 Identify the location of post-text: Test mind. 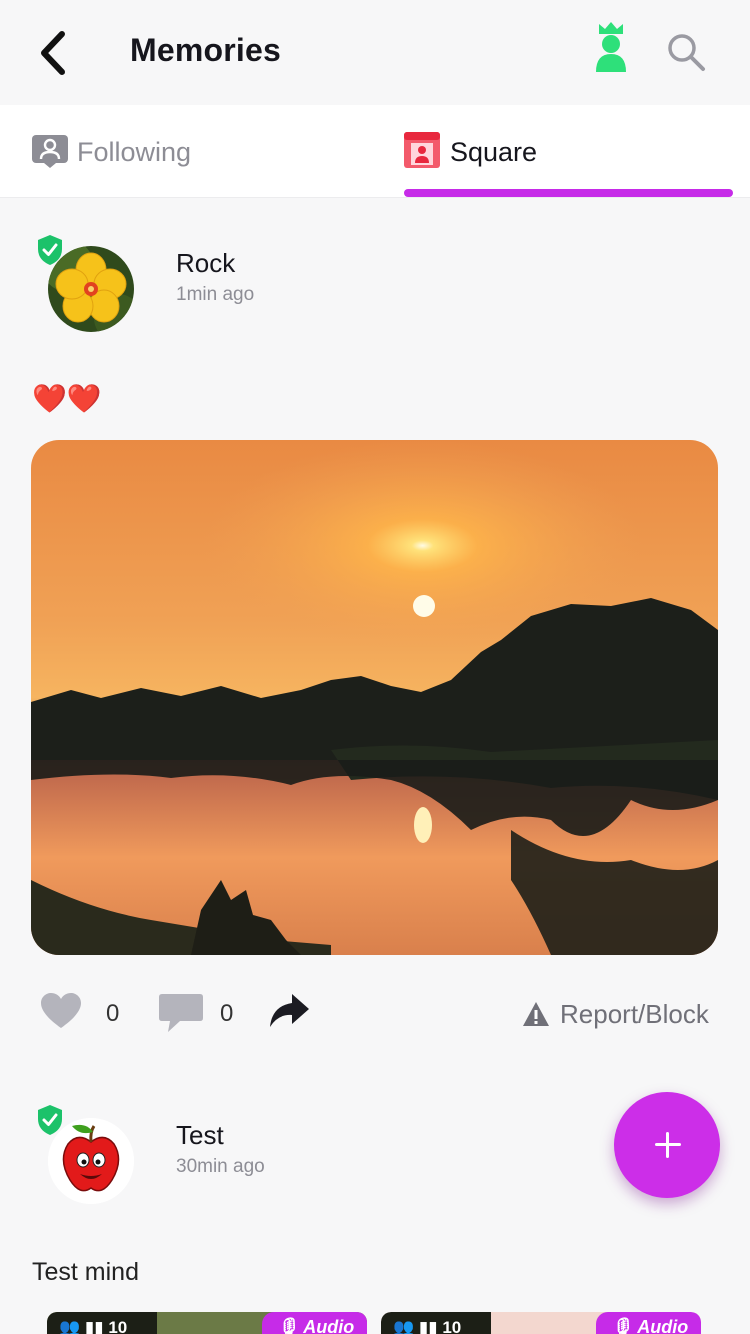
(85, 1272).